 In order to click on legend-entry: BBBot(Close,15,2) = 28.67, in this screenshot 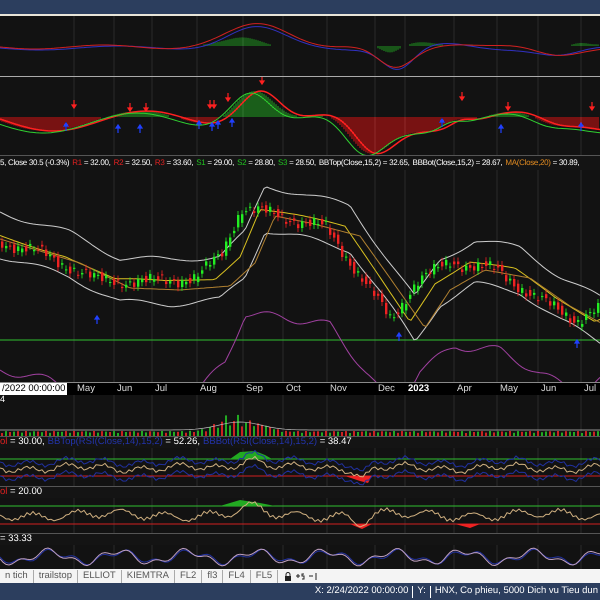, I will do `click(457, 163)`.